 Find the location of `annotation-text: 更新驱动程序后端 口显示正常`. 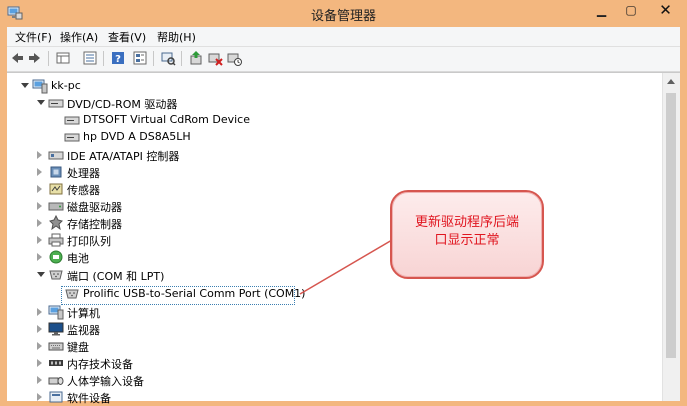

annotation-text: 更新驱动程序后端 口显示正常 is located at coordinates (466, 231).